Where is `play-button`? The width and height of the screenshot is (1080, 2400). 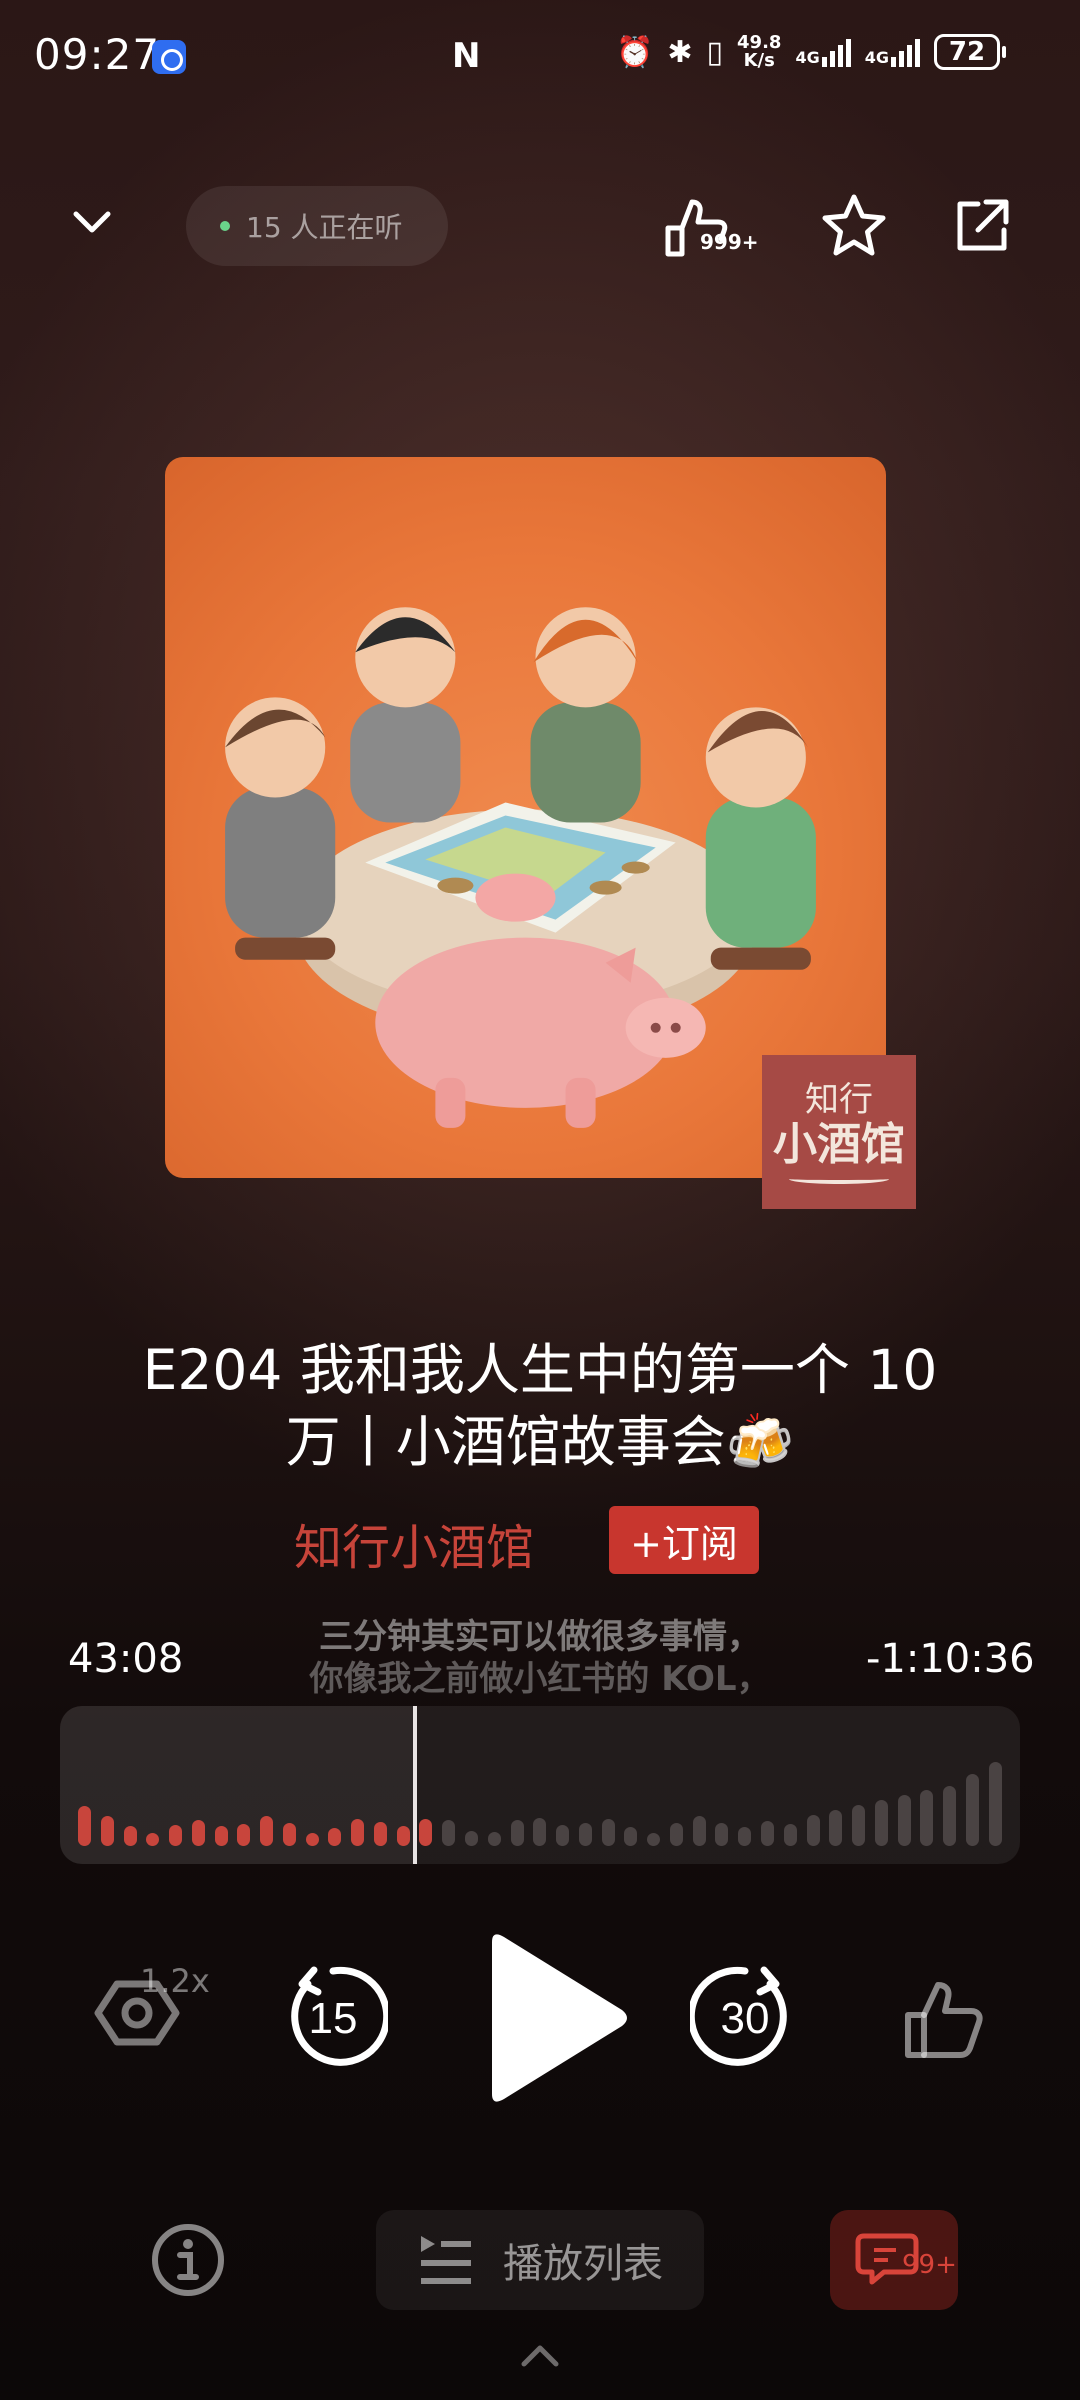
play-button is located at coordinates (555, 2018).